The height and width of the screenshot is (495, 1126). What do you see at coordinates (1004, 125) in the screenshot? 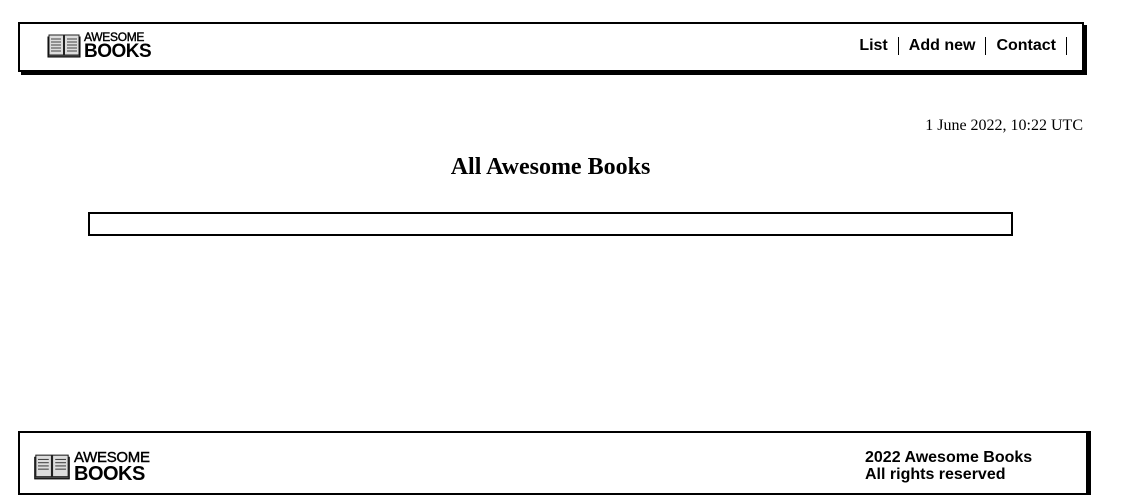
I see `current-date-time: 1 June 2022, 10:22 UTC` at bounding box center [1004, 125].